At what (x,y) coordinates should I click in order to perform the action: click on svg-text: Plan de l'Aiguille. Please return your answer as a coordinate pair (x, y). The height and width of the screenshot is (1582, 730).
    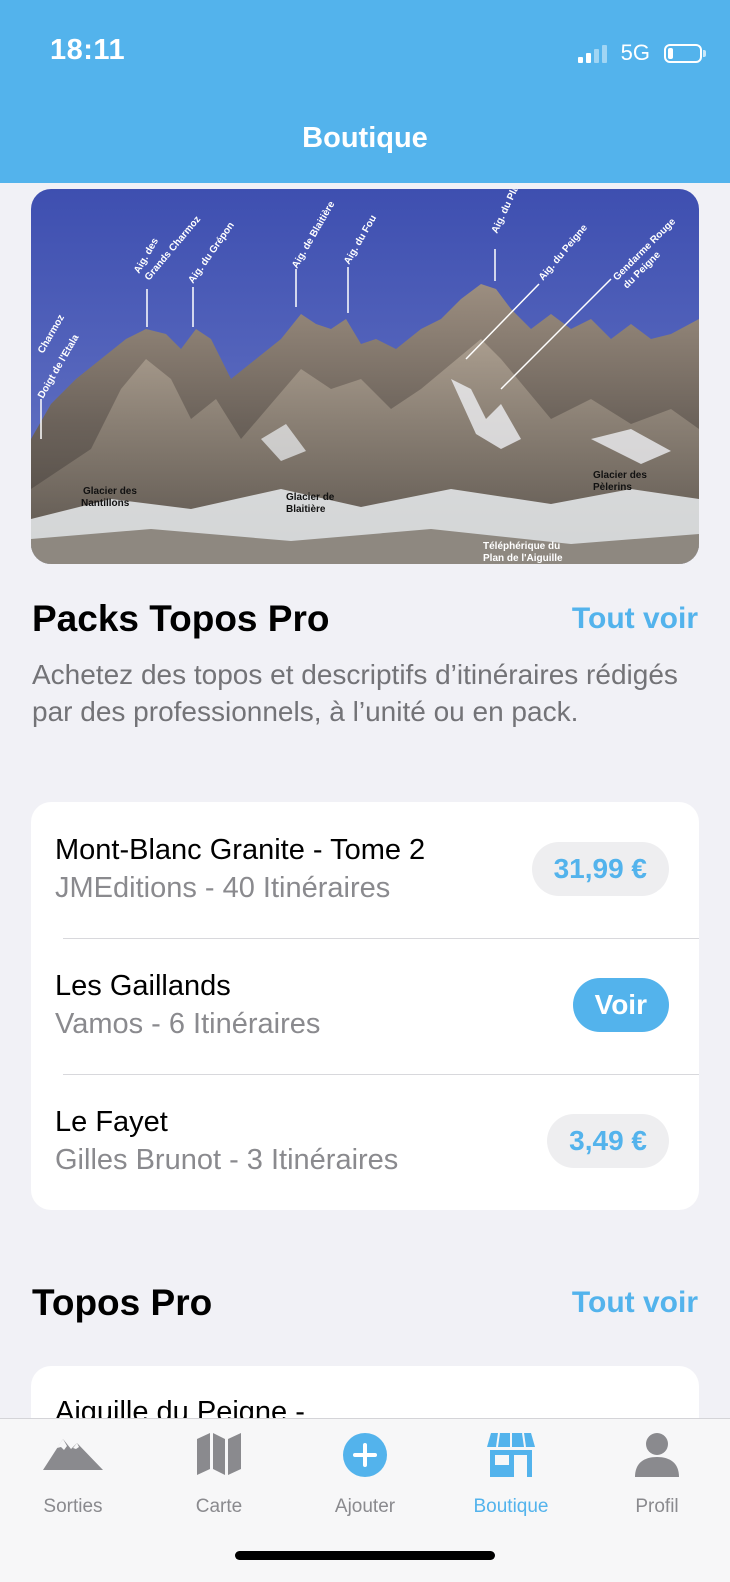
    Looking at the image, I should click on (523, 558).